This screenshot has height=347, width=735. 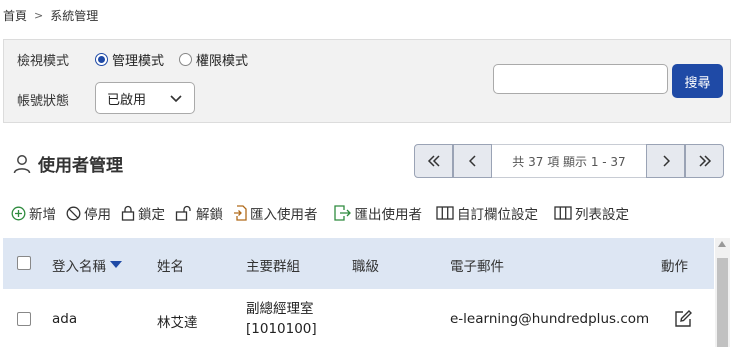 What do you see at coordinates (591, 213) in the screenshot?
I see `list-settings-button: 列表設定` at bounding box center [591, 213].